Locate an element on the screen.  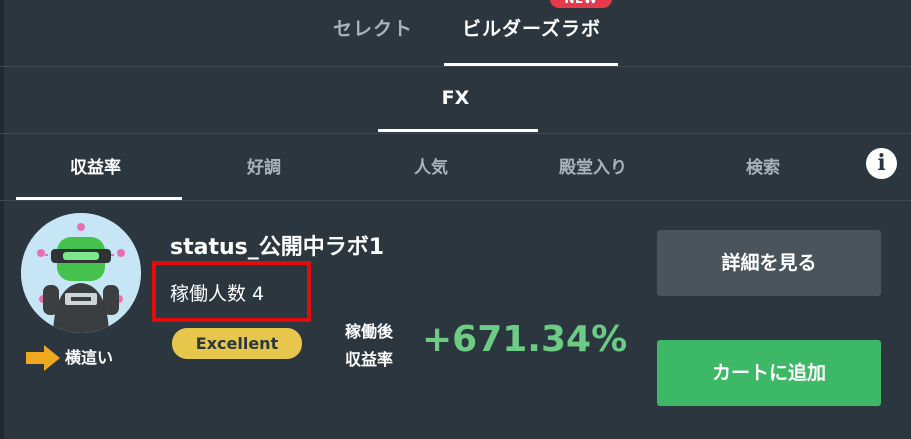
tab-fx: FX is located at coordinates (455, 98).